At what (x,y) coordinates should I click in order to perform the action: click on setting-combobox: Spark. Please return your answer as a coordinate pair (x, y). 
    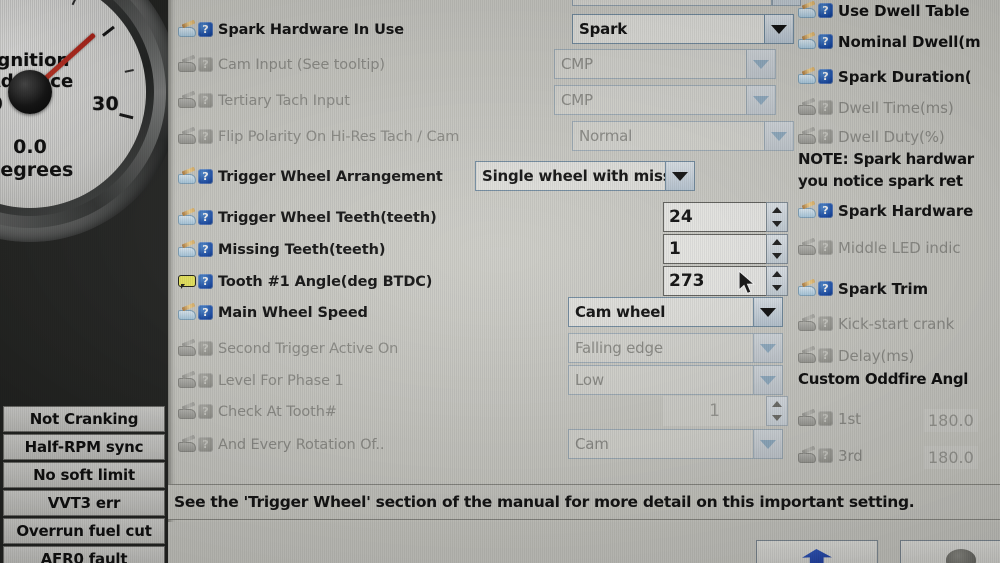
    Looking at the image, I should click on (683, 29).